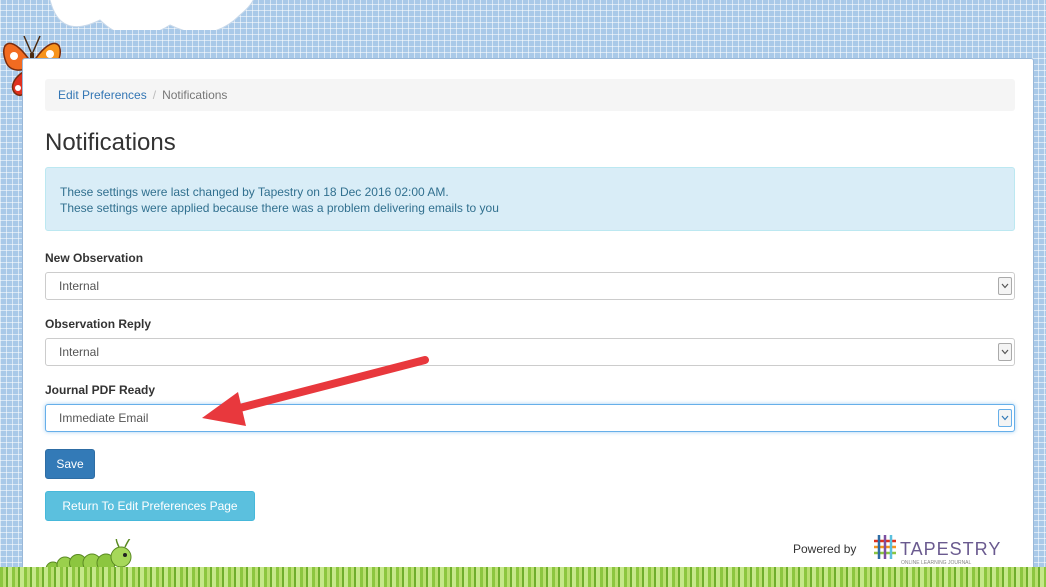  Describe the element at coordinates (950, 549) in the screenshot. I see `tapestry-brand-text: TAPESTRY` at that location.